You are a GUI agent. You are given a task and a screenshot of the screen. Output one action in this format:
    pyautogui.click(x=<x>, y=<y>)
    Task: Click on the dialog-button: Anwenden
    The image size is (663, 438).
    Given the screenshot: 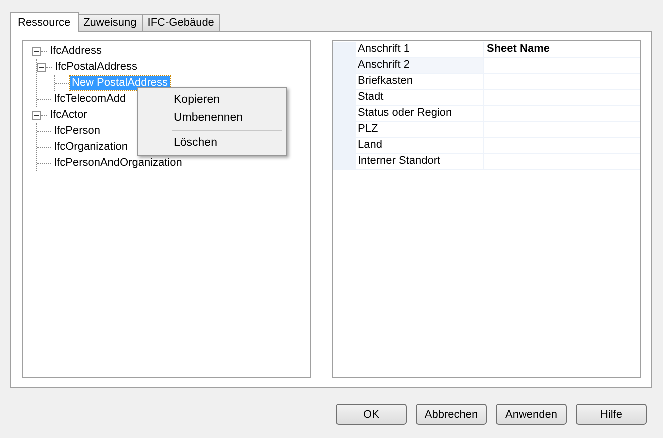 What is the action you would take?
    pyautogui.click(x=531, y=414)
    